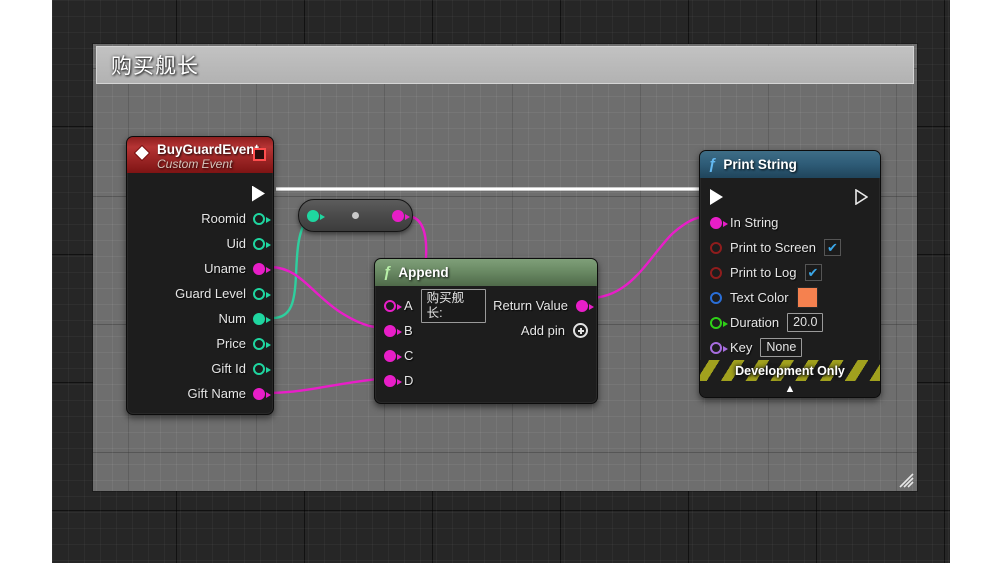 The image size is (1000, 563). Describe the element at coordinates (486, 272) in the screenshot. I see `node-header-append: ƒ Append` at that location.